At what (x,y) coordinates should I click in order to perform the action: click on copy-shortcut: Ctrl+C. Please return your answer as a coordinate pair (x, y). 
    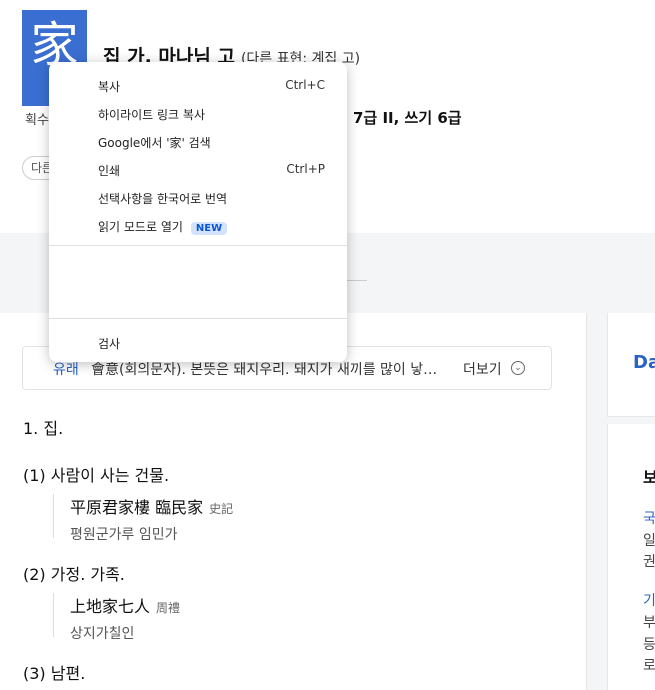
    Looking at the image, I should click on (305, 85).